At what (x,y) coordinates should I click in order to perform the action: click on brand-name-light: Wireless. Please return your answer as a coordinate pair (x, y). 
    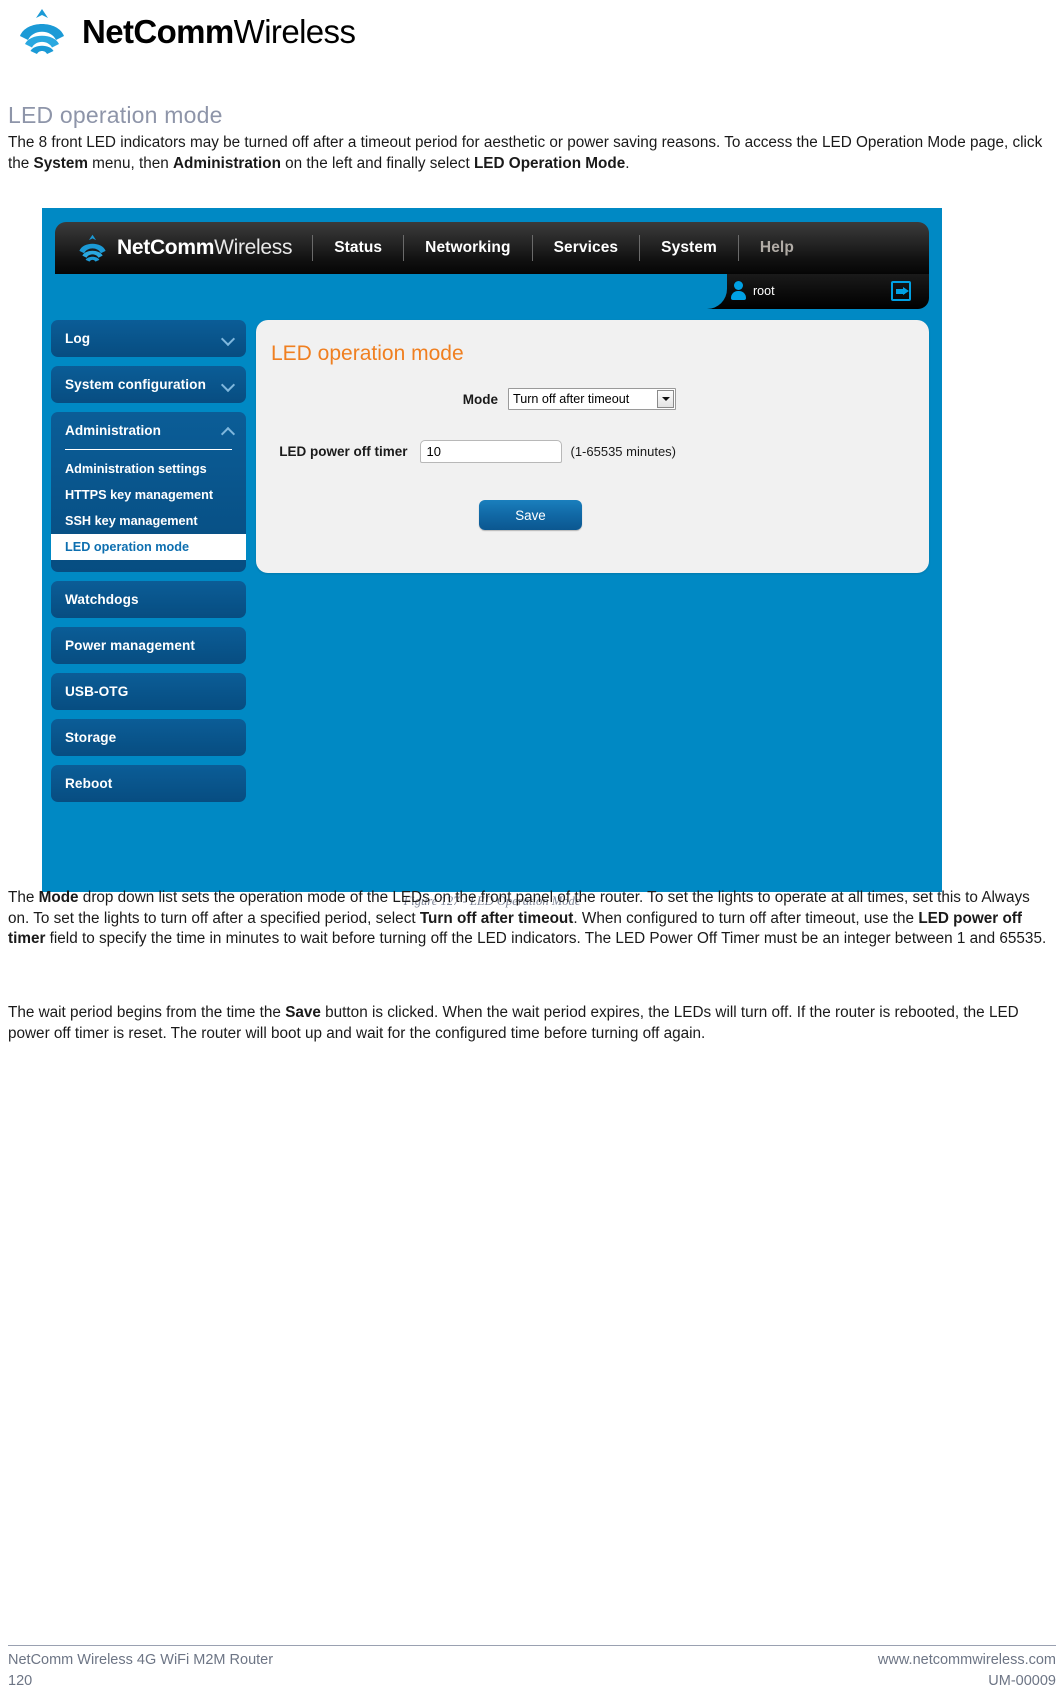
    Looking at the image, I should click on (294, 31).